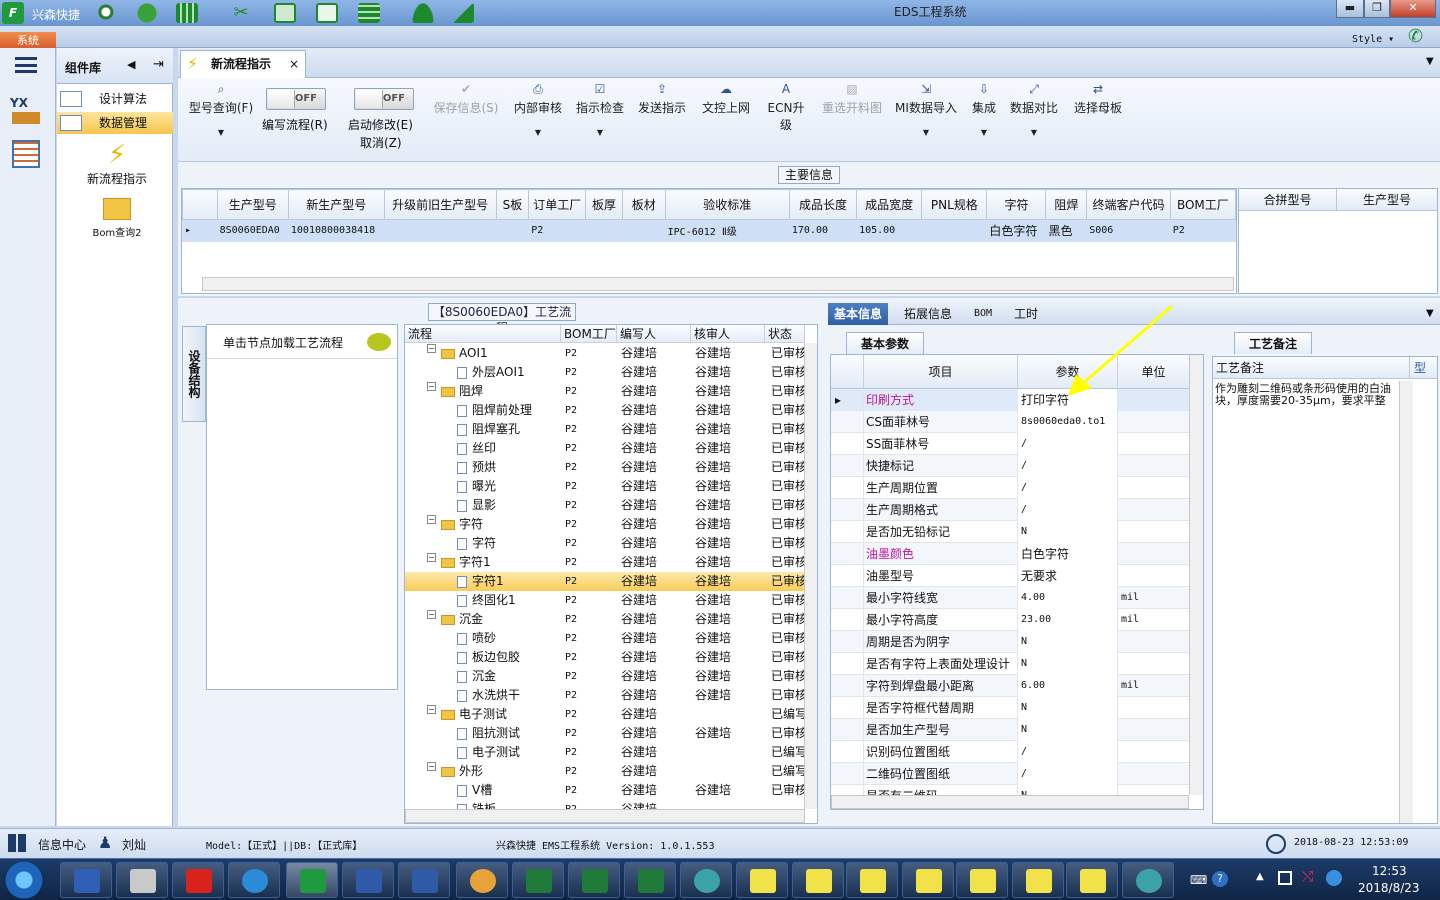 The height and width of the screenshot is (900, 1440). What do you see at coordinates (538, 880) in the screenshot?
I see `taskbar-app-excel1` at bounding box center [538, 880].